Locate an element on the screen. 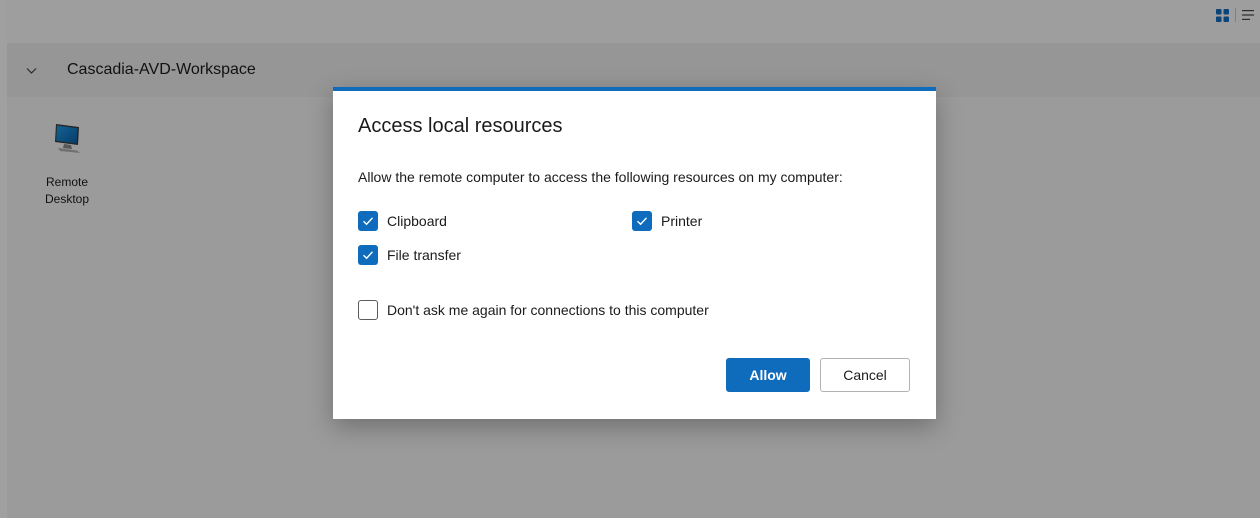 Image resolution: width=1260 pixels, height=518 pixels. clipboard-label: Clipboard is located at coordinates (417, 221).